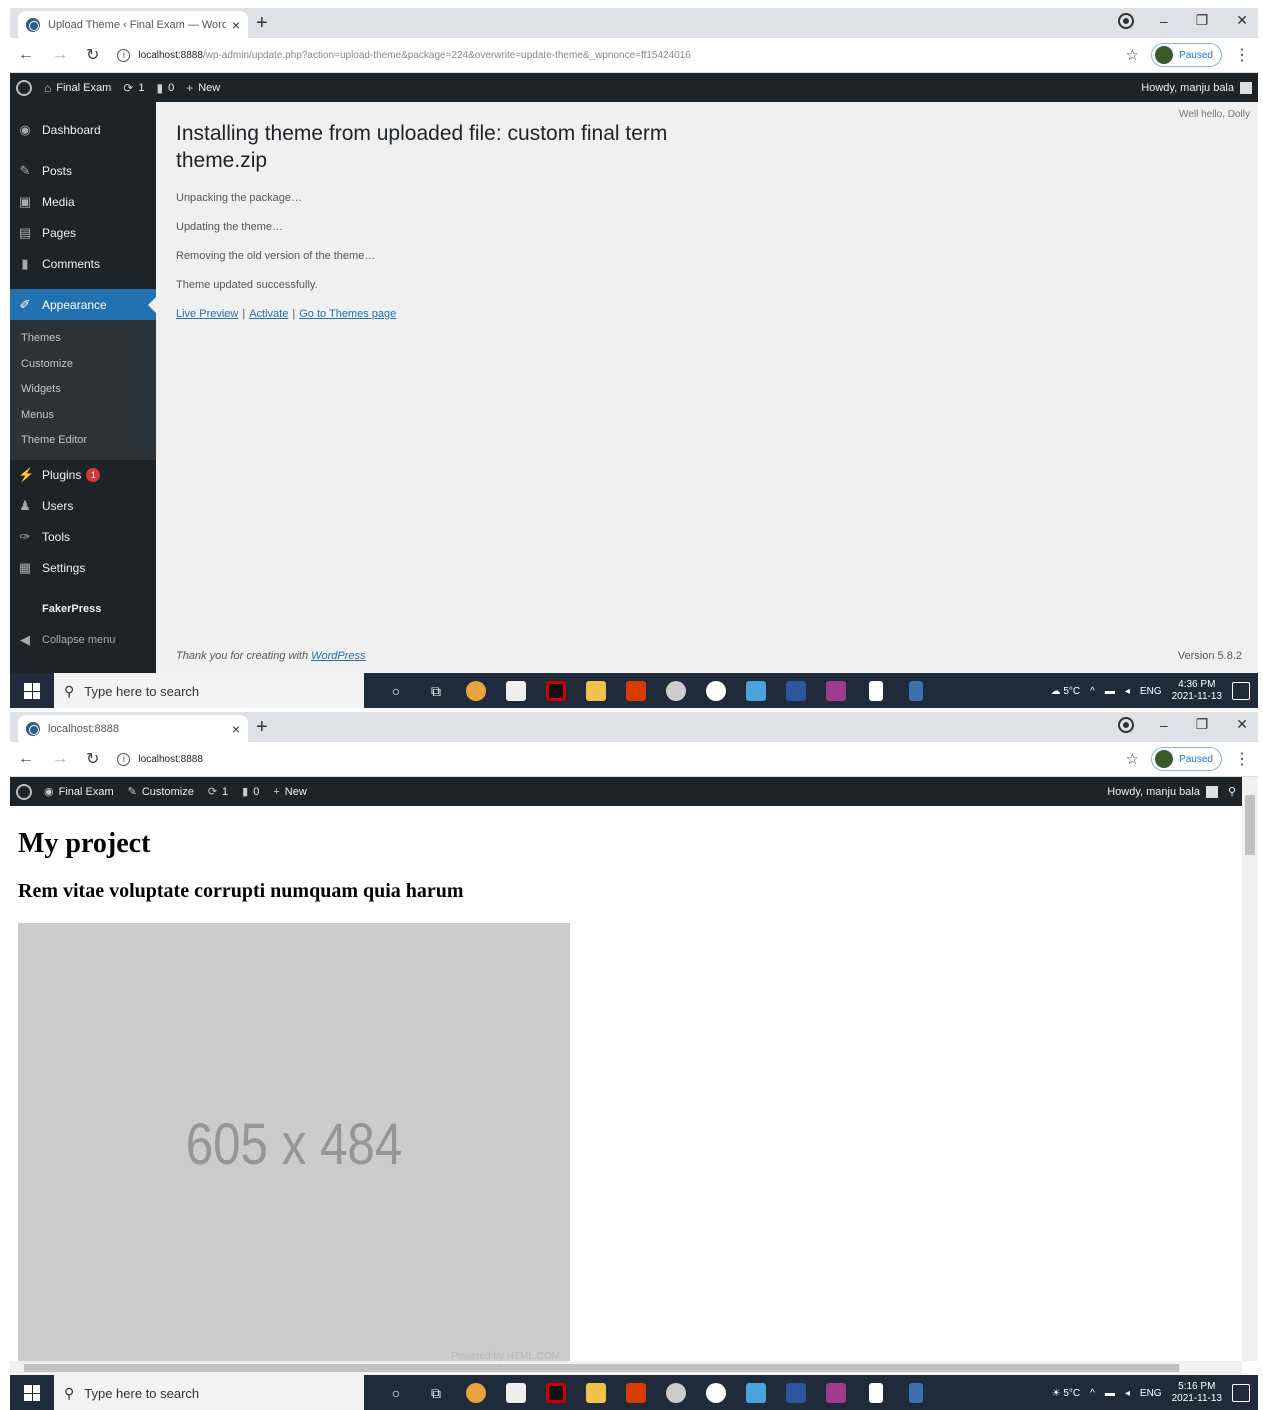 The height and width of the screenshot is (1410, 1263). What do you see at coordinates (83, 339) in the screenshot?
I see `submenu-themes: Themes` at bounding box center [83, 339].